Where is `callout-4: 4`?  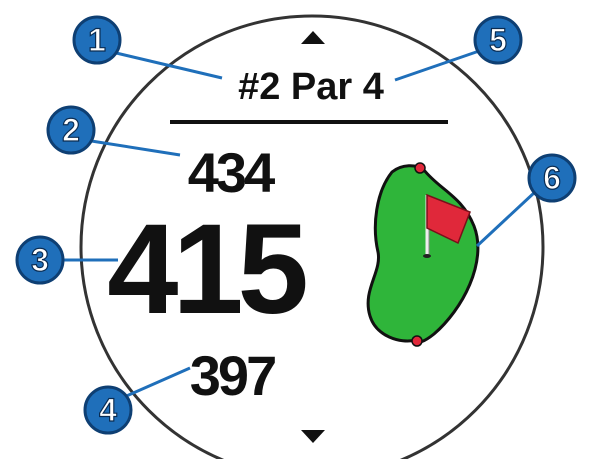 callout-4: 4 is located at coordinates (108, 410).